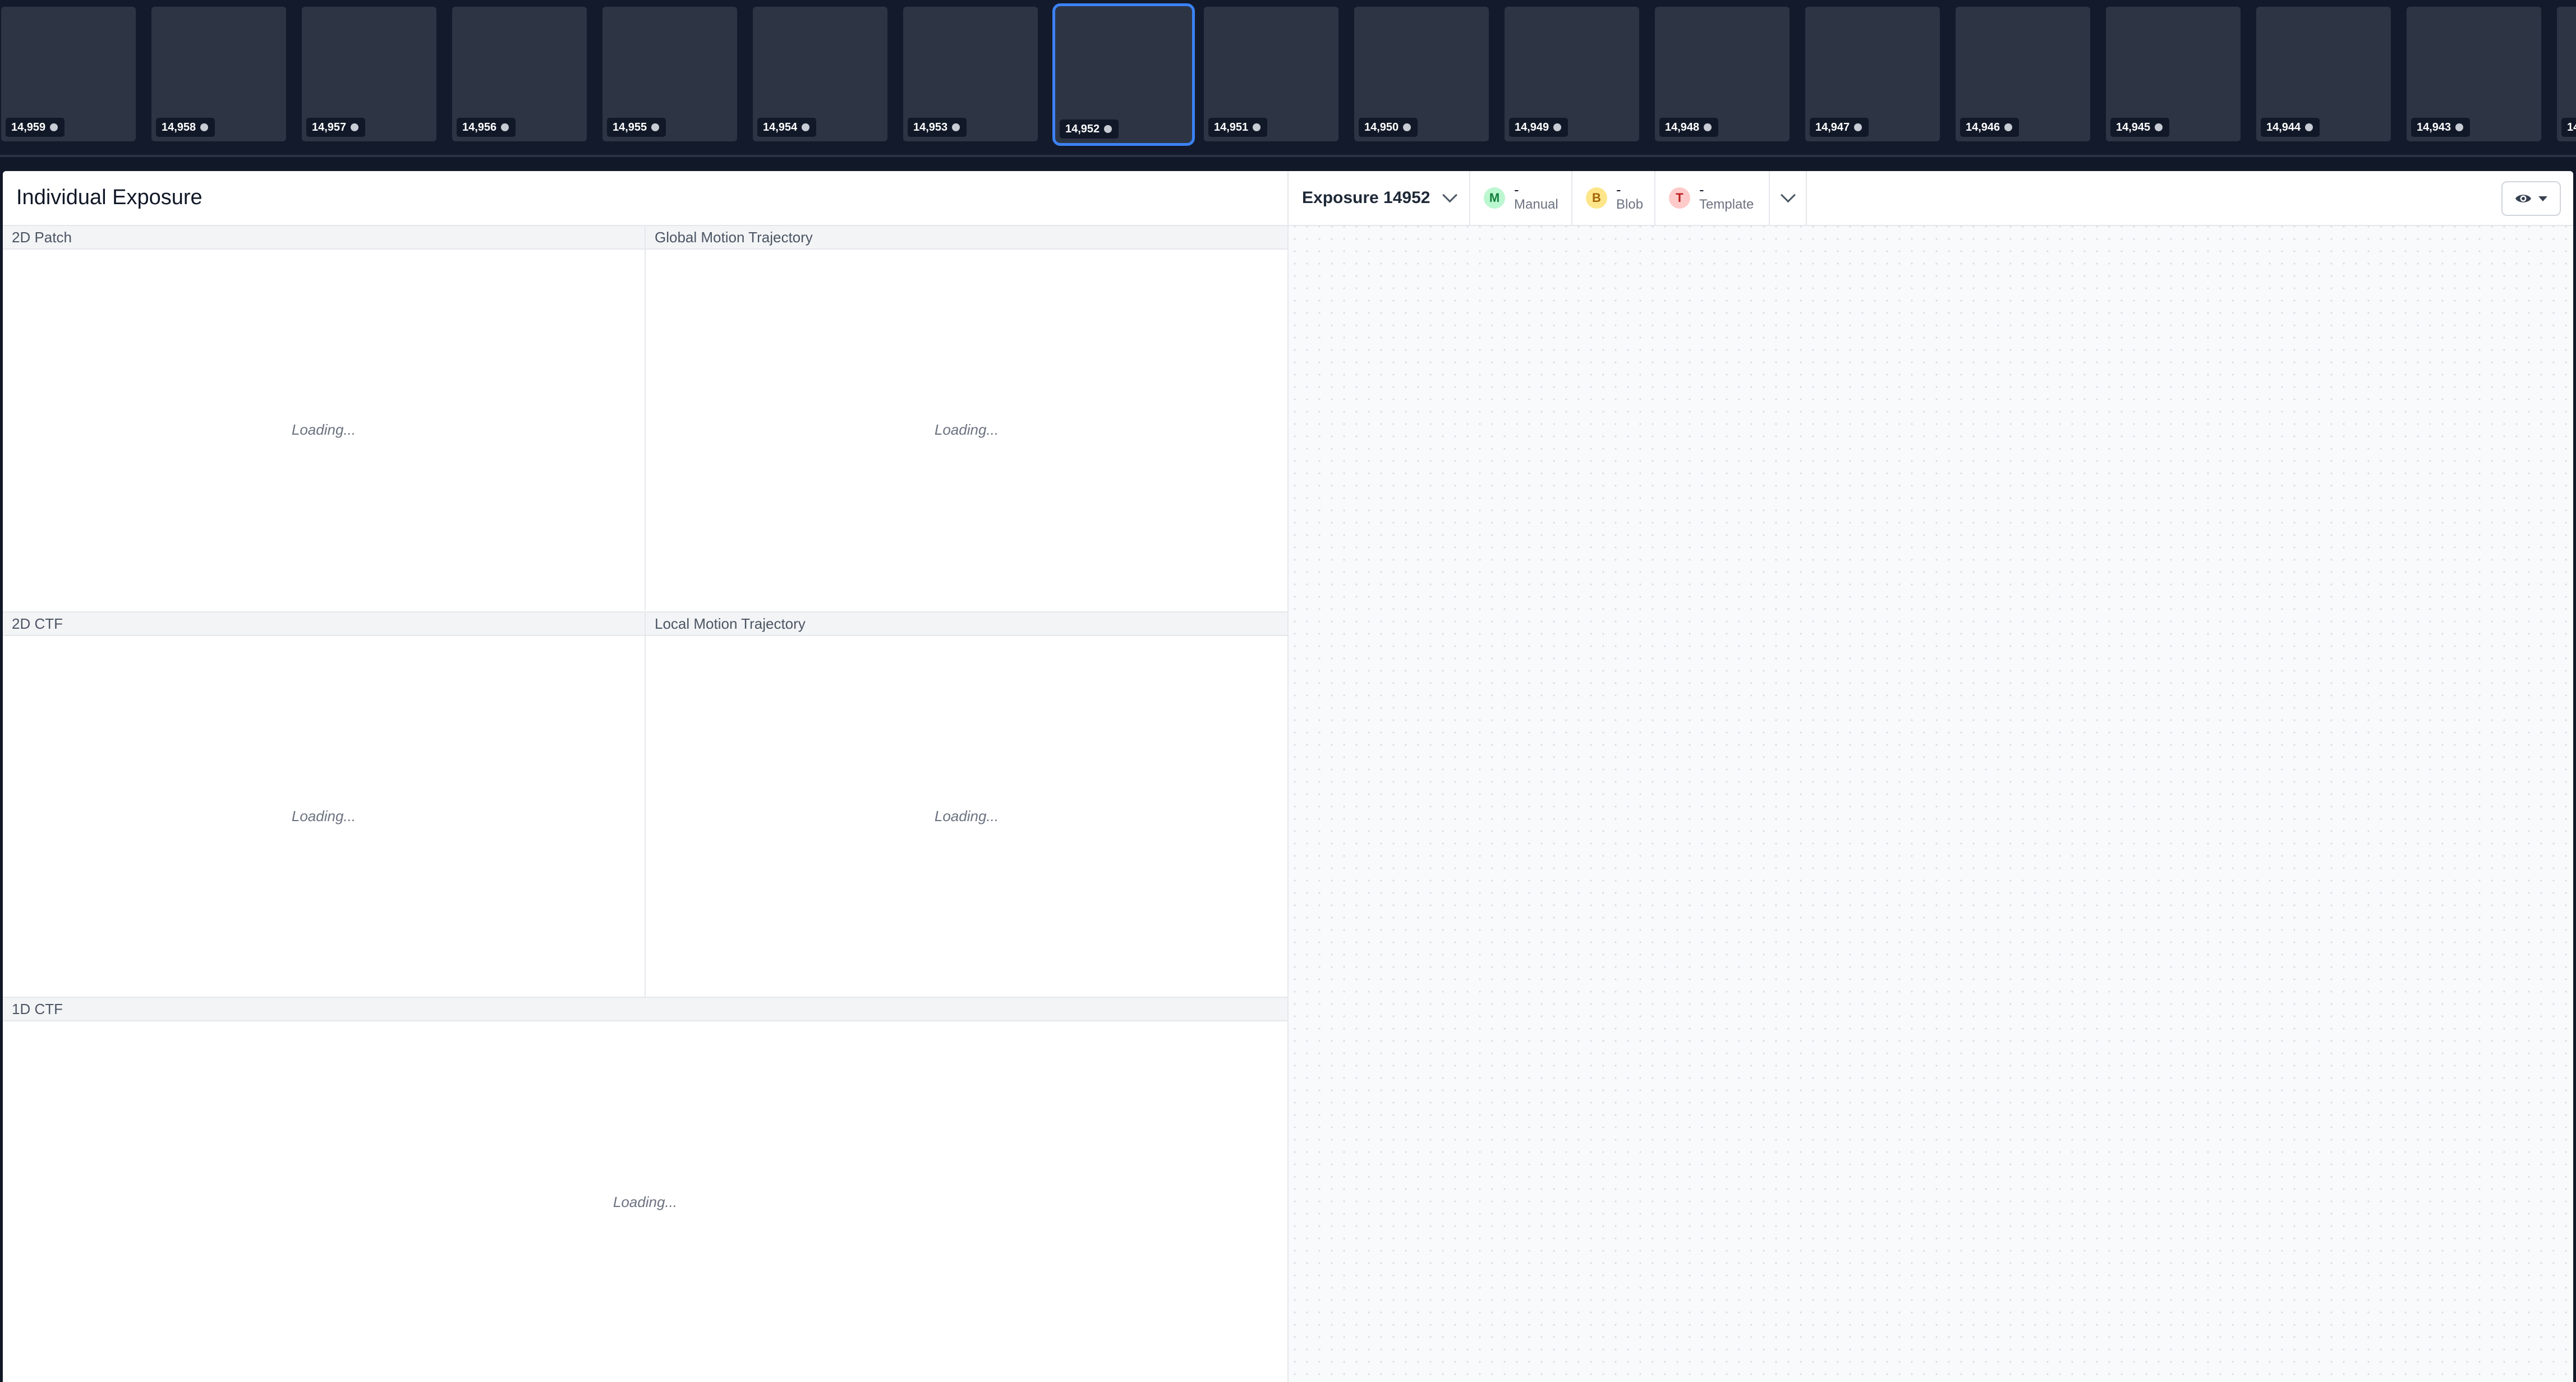 The image size is (2576, 1382). Describe the element at coordinates (966, 624) in the screenshot. I see `panel-title: Local Motion Trajectory` at that location.